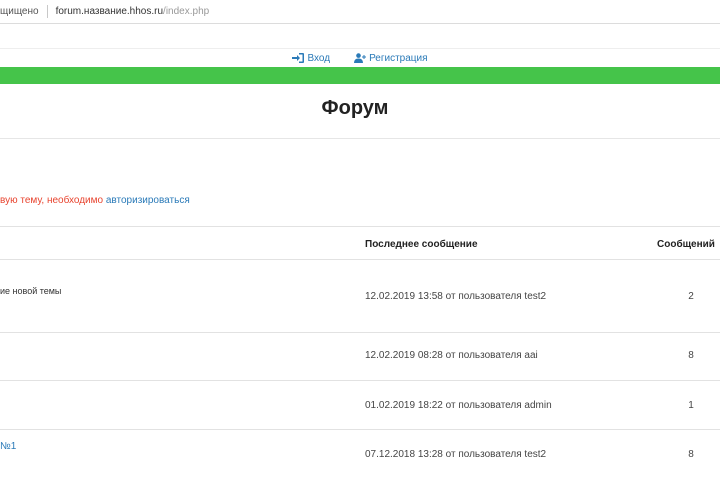 The width and height of the screenshot is (720, 480). I want to click on browser-toolbar-strip, so click(360, 37).